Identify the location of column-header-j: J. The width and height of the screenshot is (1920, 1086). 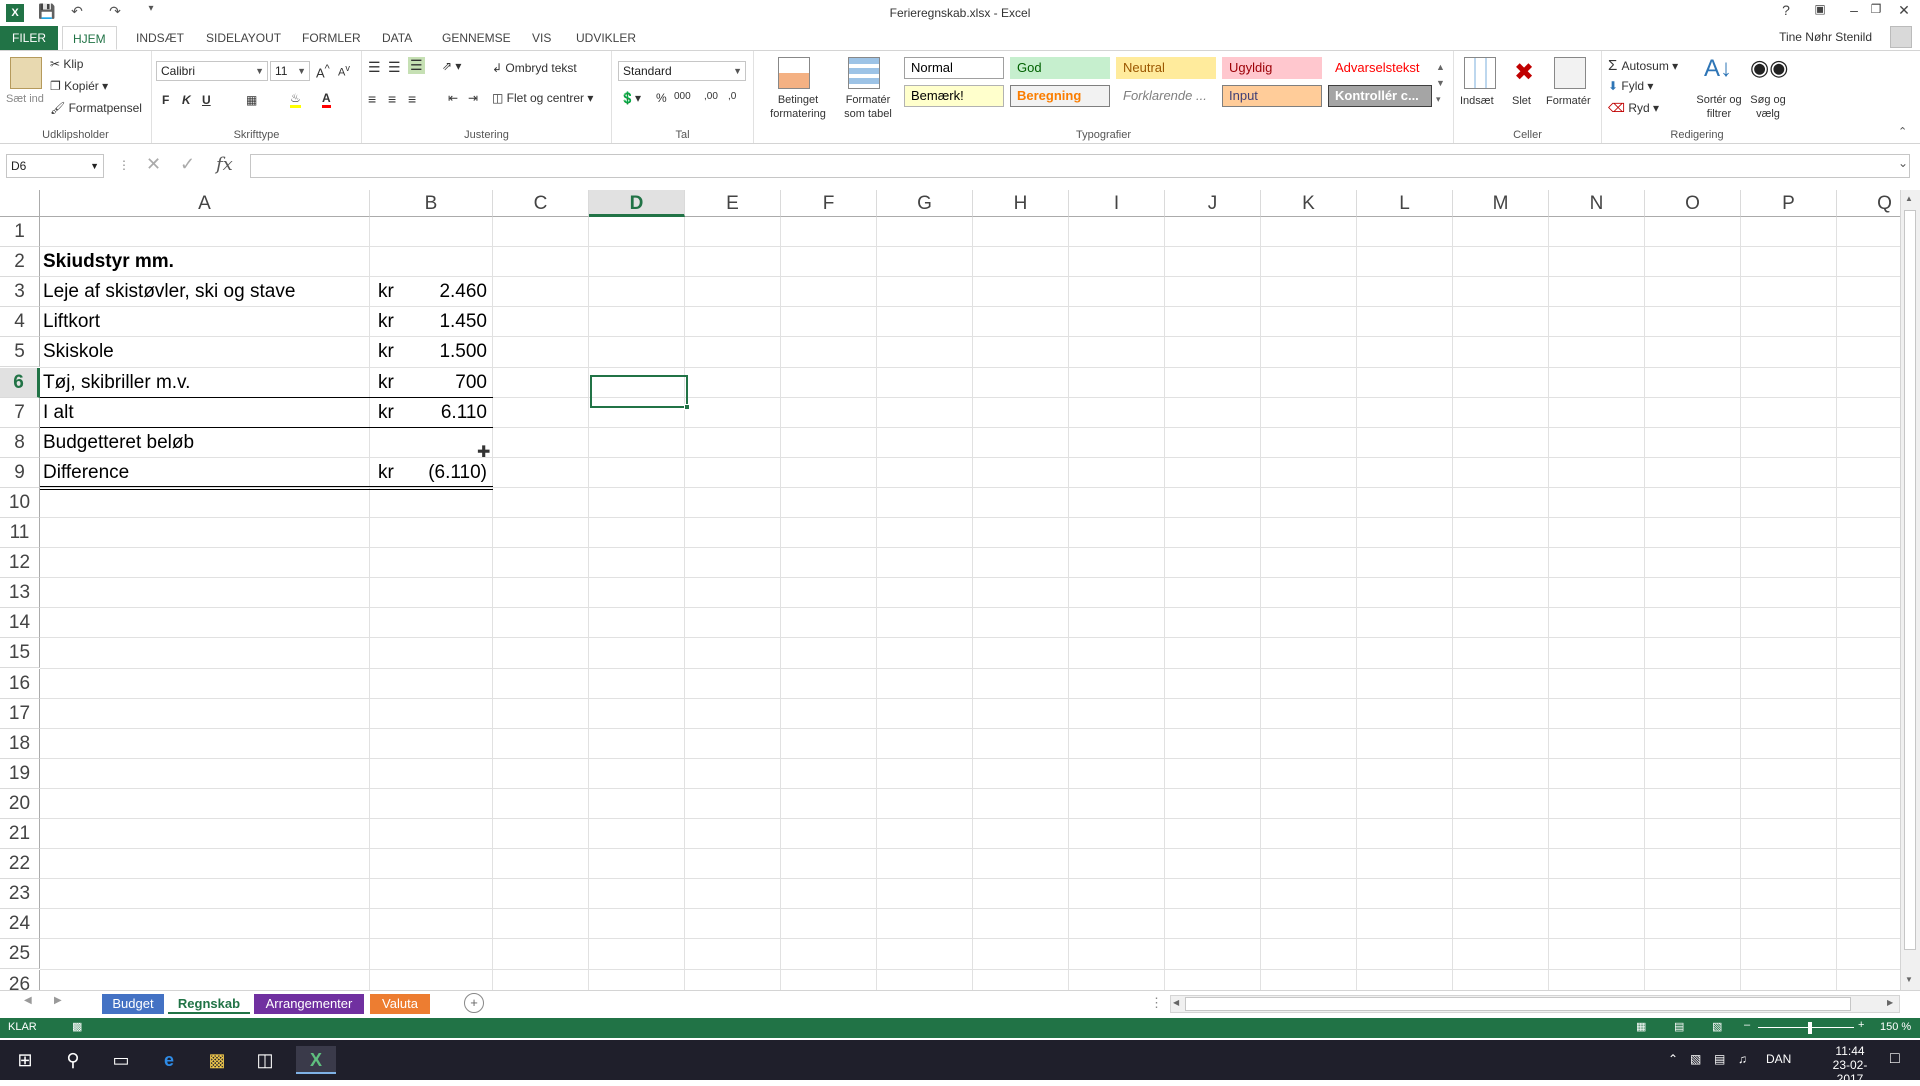
(1213, 203).